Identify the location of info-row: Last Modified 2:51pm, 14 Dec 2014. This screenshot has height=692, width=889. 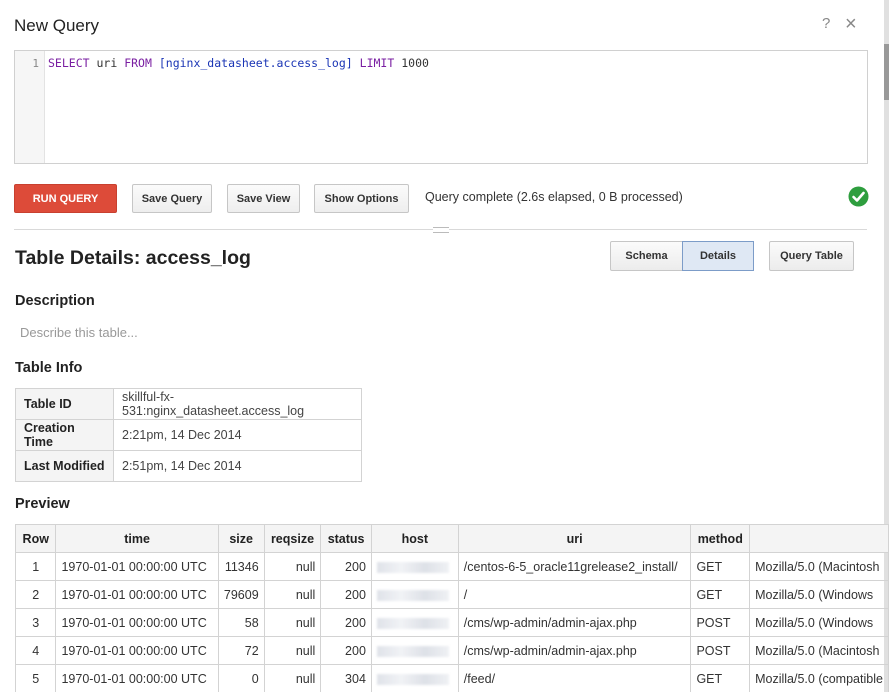
(188, 466).